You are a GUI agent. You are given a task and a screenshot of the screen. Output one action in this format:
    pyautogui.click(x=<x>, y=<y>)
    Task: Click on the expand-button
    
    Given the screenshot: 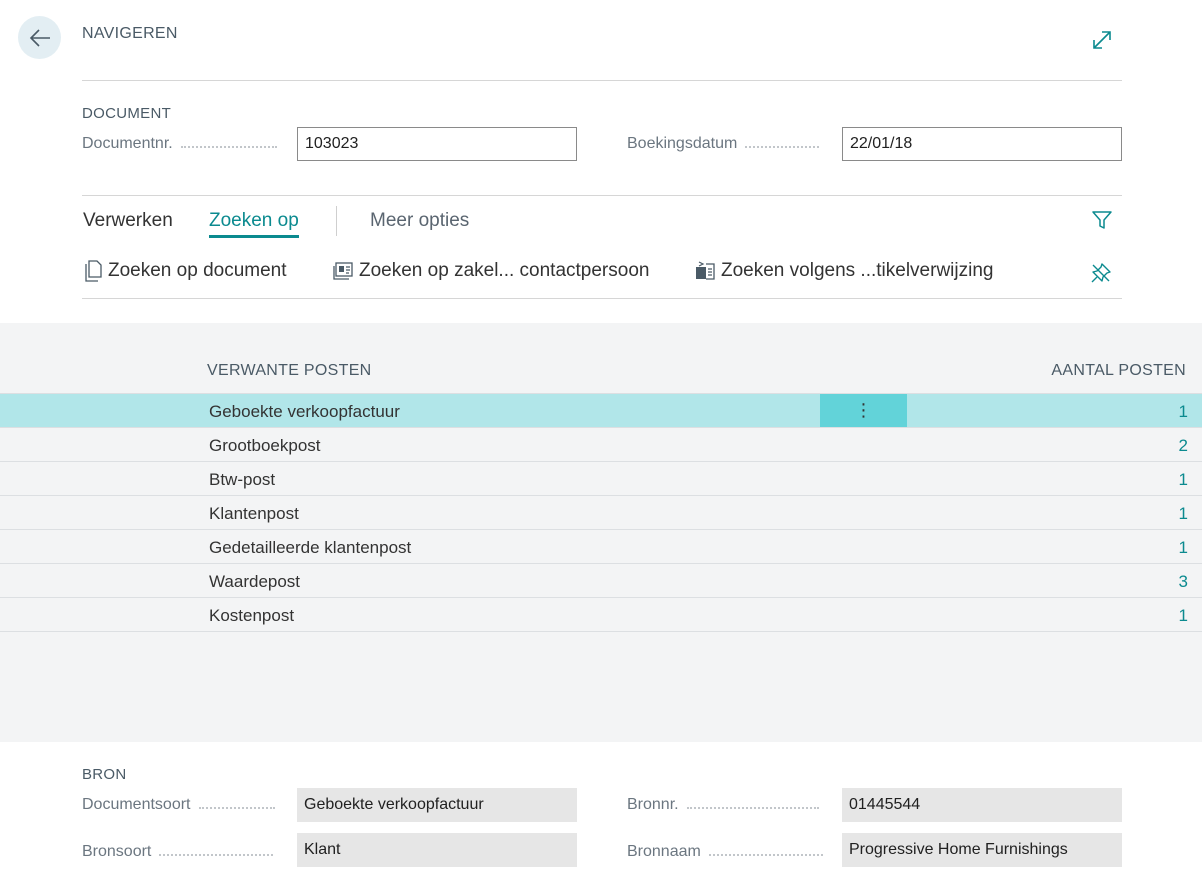 What is the action you would take?
    pyautogui.click(x=1102, y=40)
    